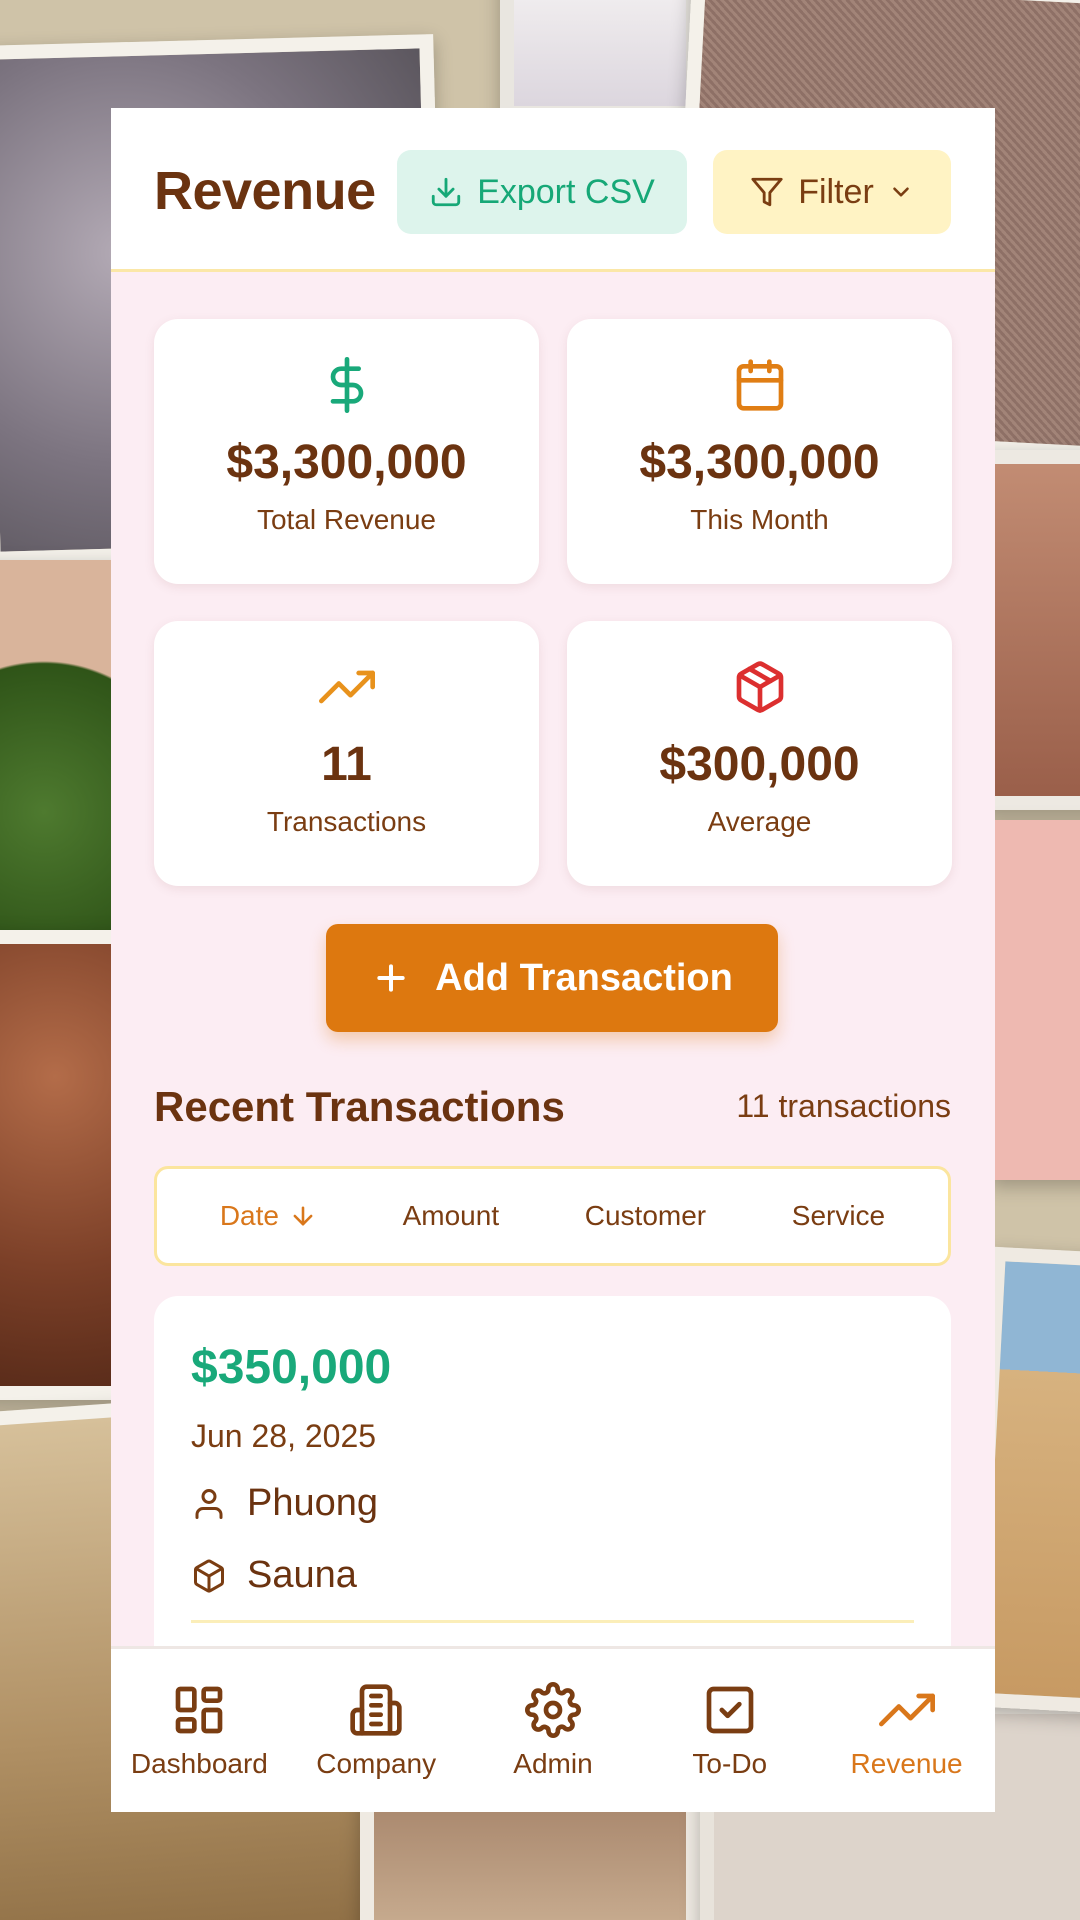  I want to click on arrow-down-icon, so click(303, 1216).